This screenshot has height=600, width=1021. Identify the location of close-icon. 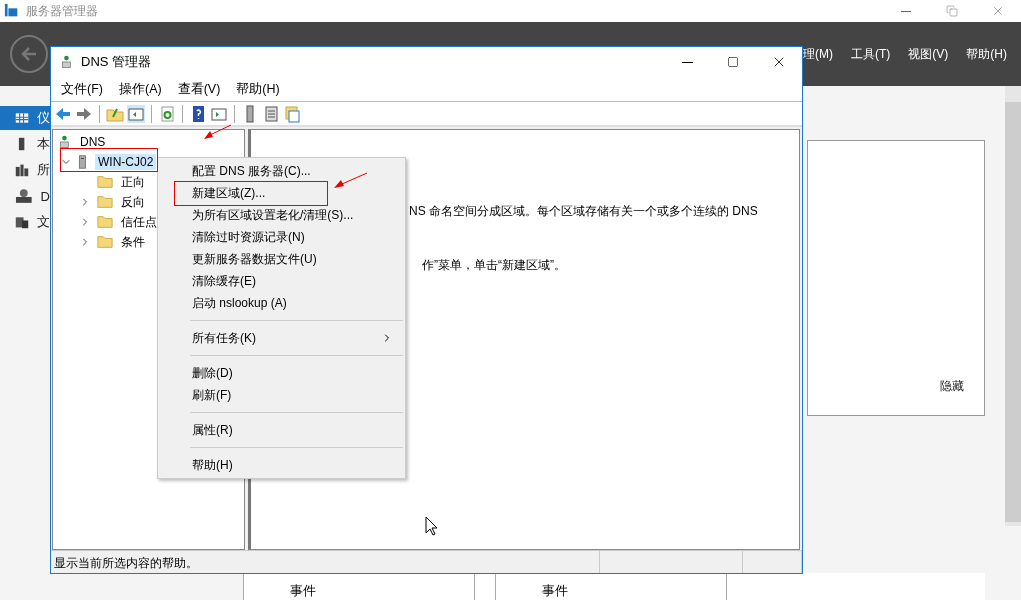
(998, 11).